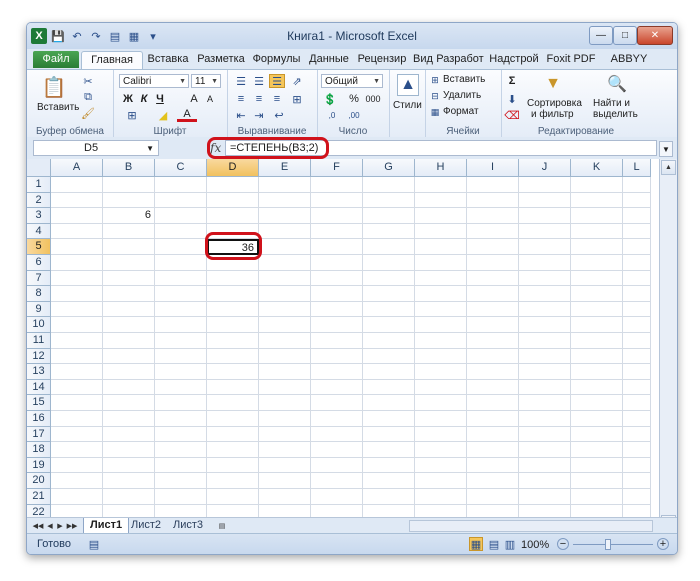 This screenshot has height=581, width=700. I want to click on cell-k1, so click(597, 185).